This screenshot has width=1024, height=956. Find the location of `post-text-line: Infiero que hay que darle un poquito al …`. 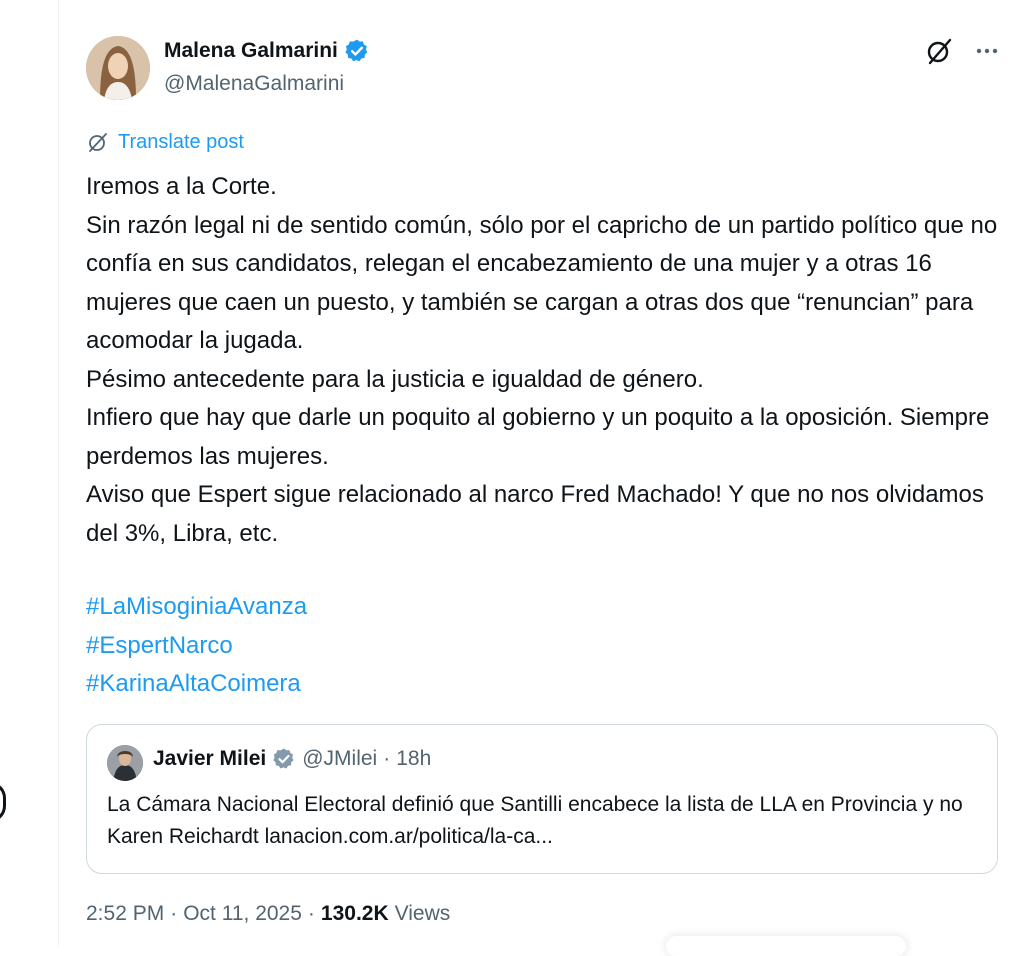

post-text-line: Infiero que hay que darle un poquito al … is located at coordinates (538, 437).